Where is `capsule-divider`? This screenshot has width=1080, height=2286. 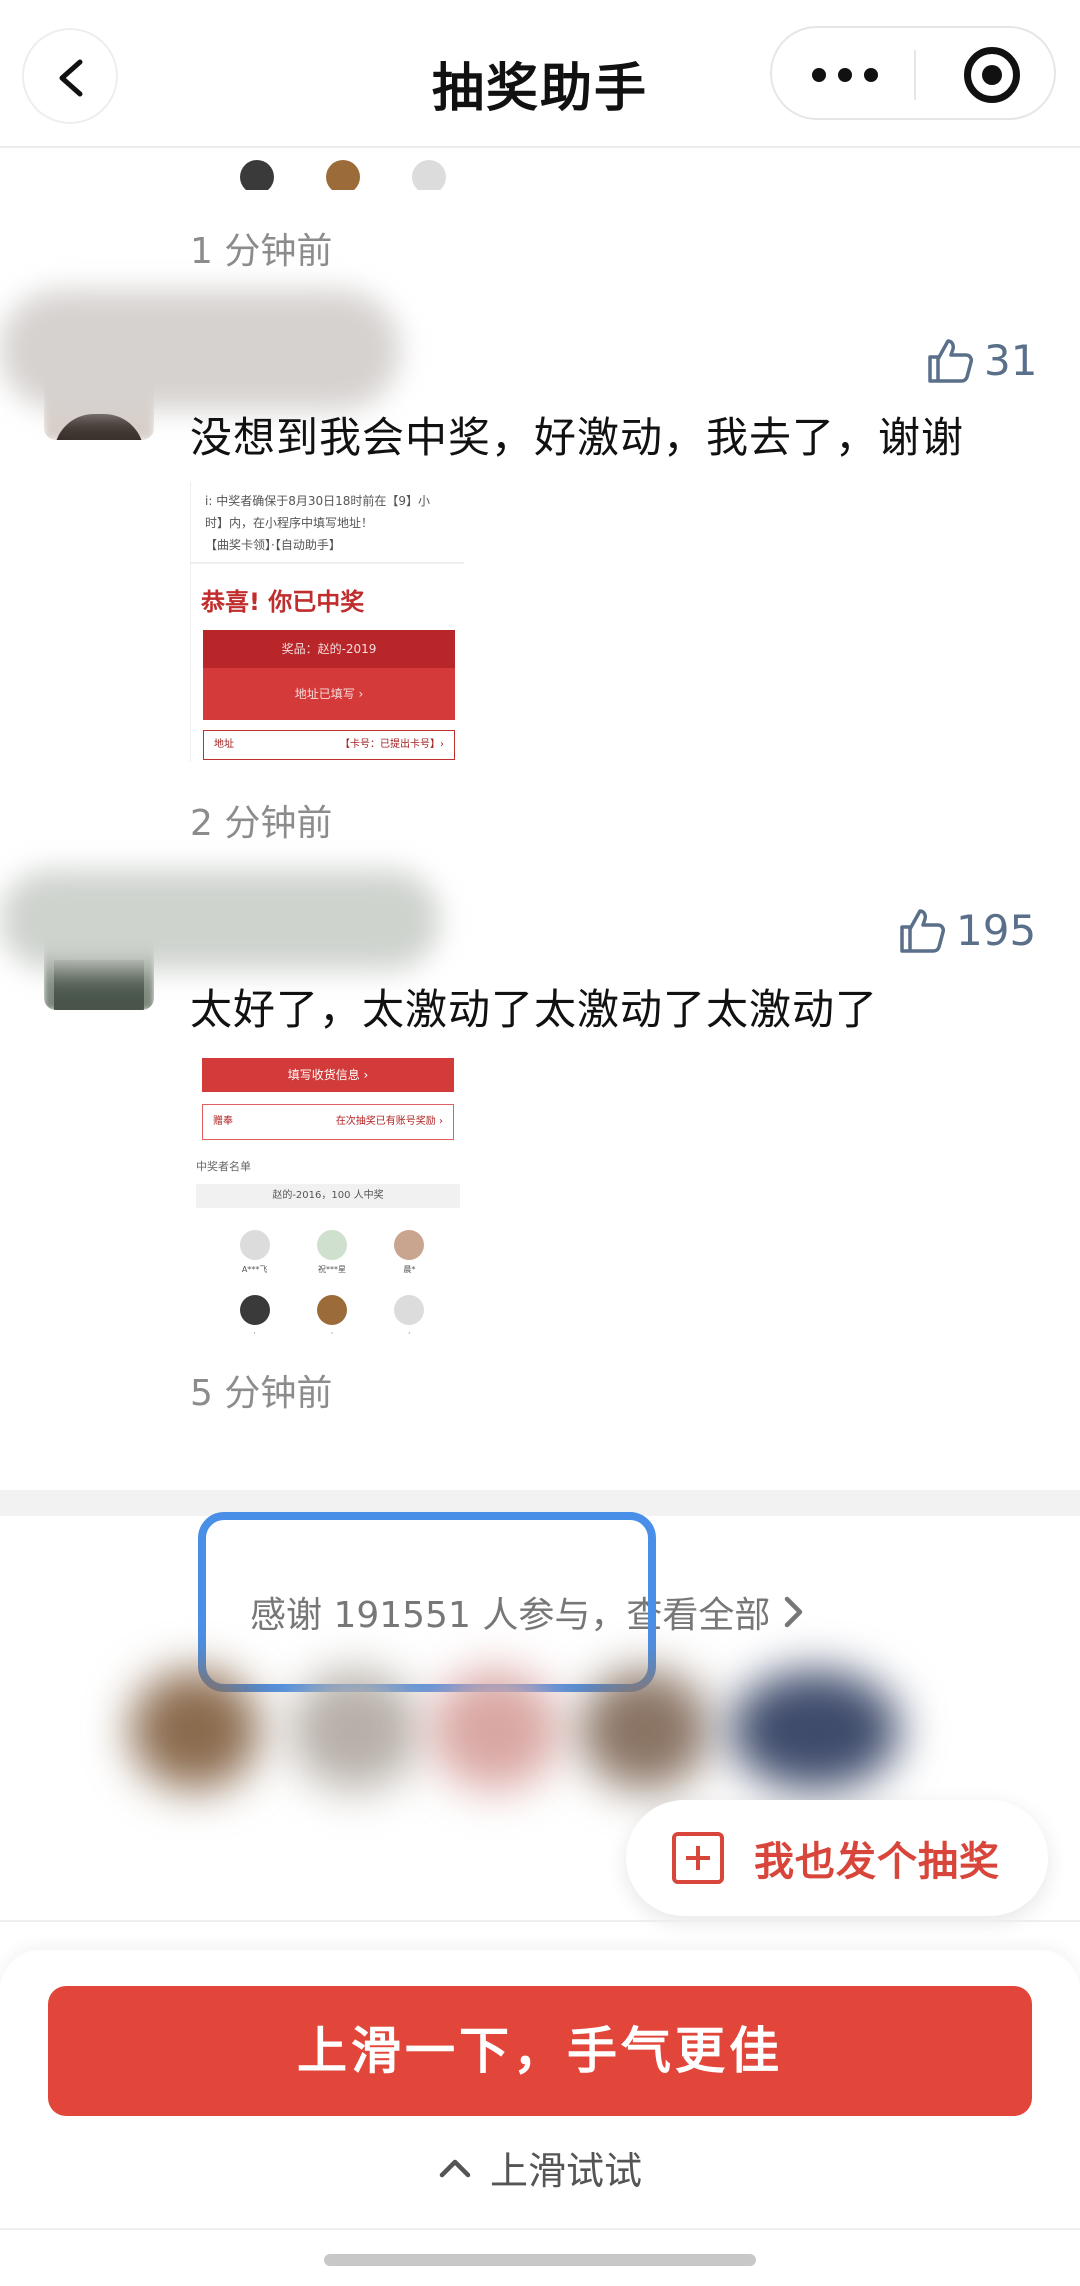 capsule-divider is located at coordinates (915, 75).